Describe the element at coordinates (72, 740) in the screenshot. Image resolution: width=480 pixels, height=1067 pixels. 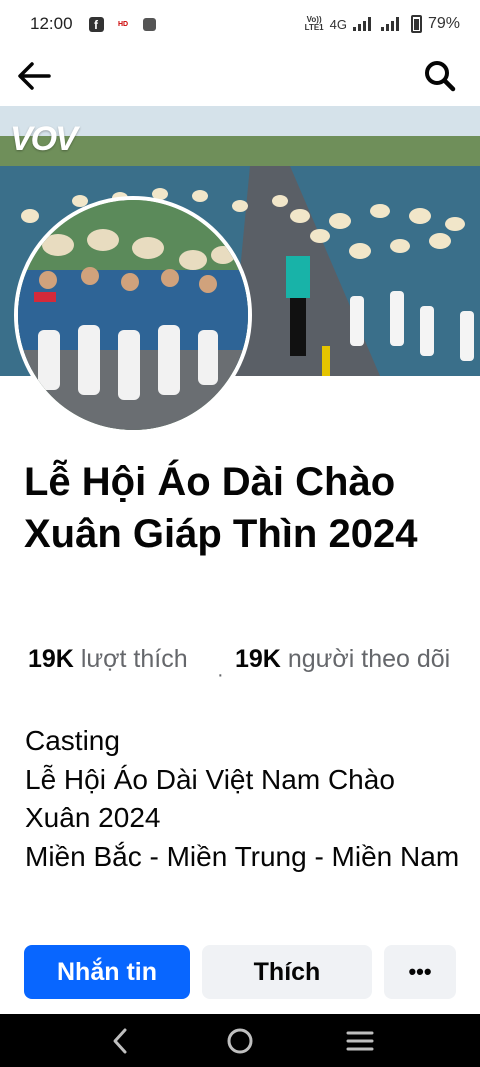
I see `bio-line: Casting` at that location.